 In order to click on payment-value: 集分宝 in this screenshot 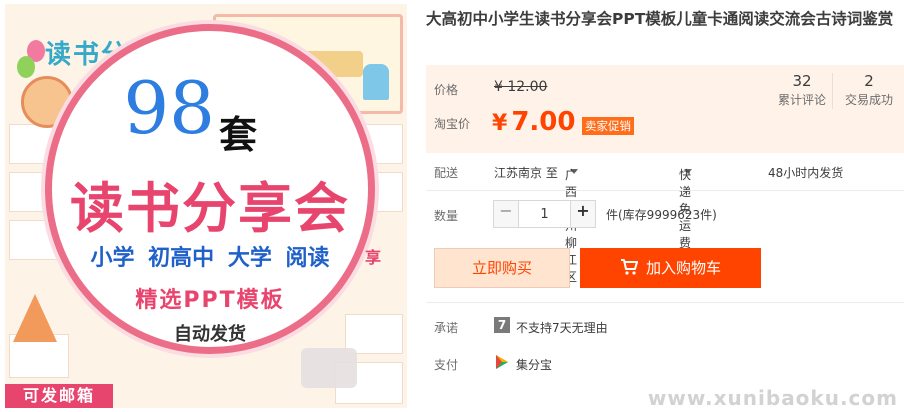, I will do `click(534, 364)`.